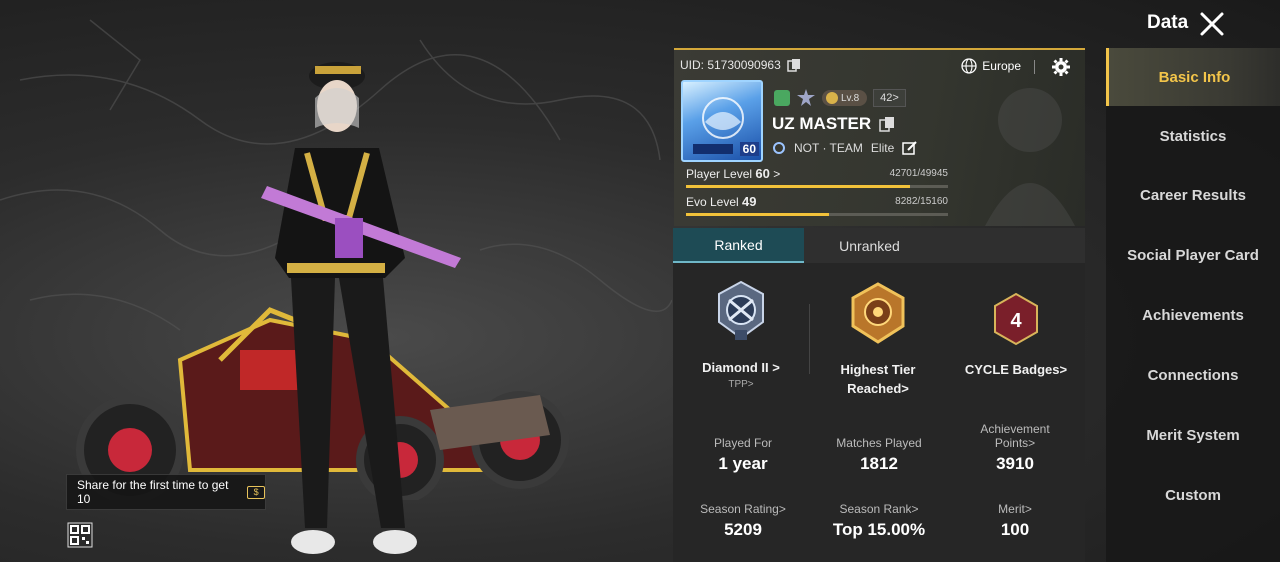  Describe the element at coordinates (743, 509) in the screenshot. I see `stat-label: Season Rating>` at that location.